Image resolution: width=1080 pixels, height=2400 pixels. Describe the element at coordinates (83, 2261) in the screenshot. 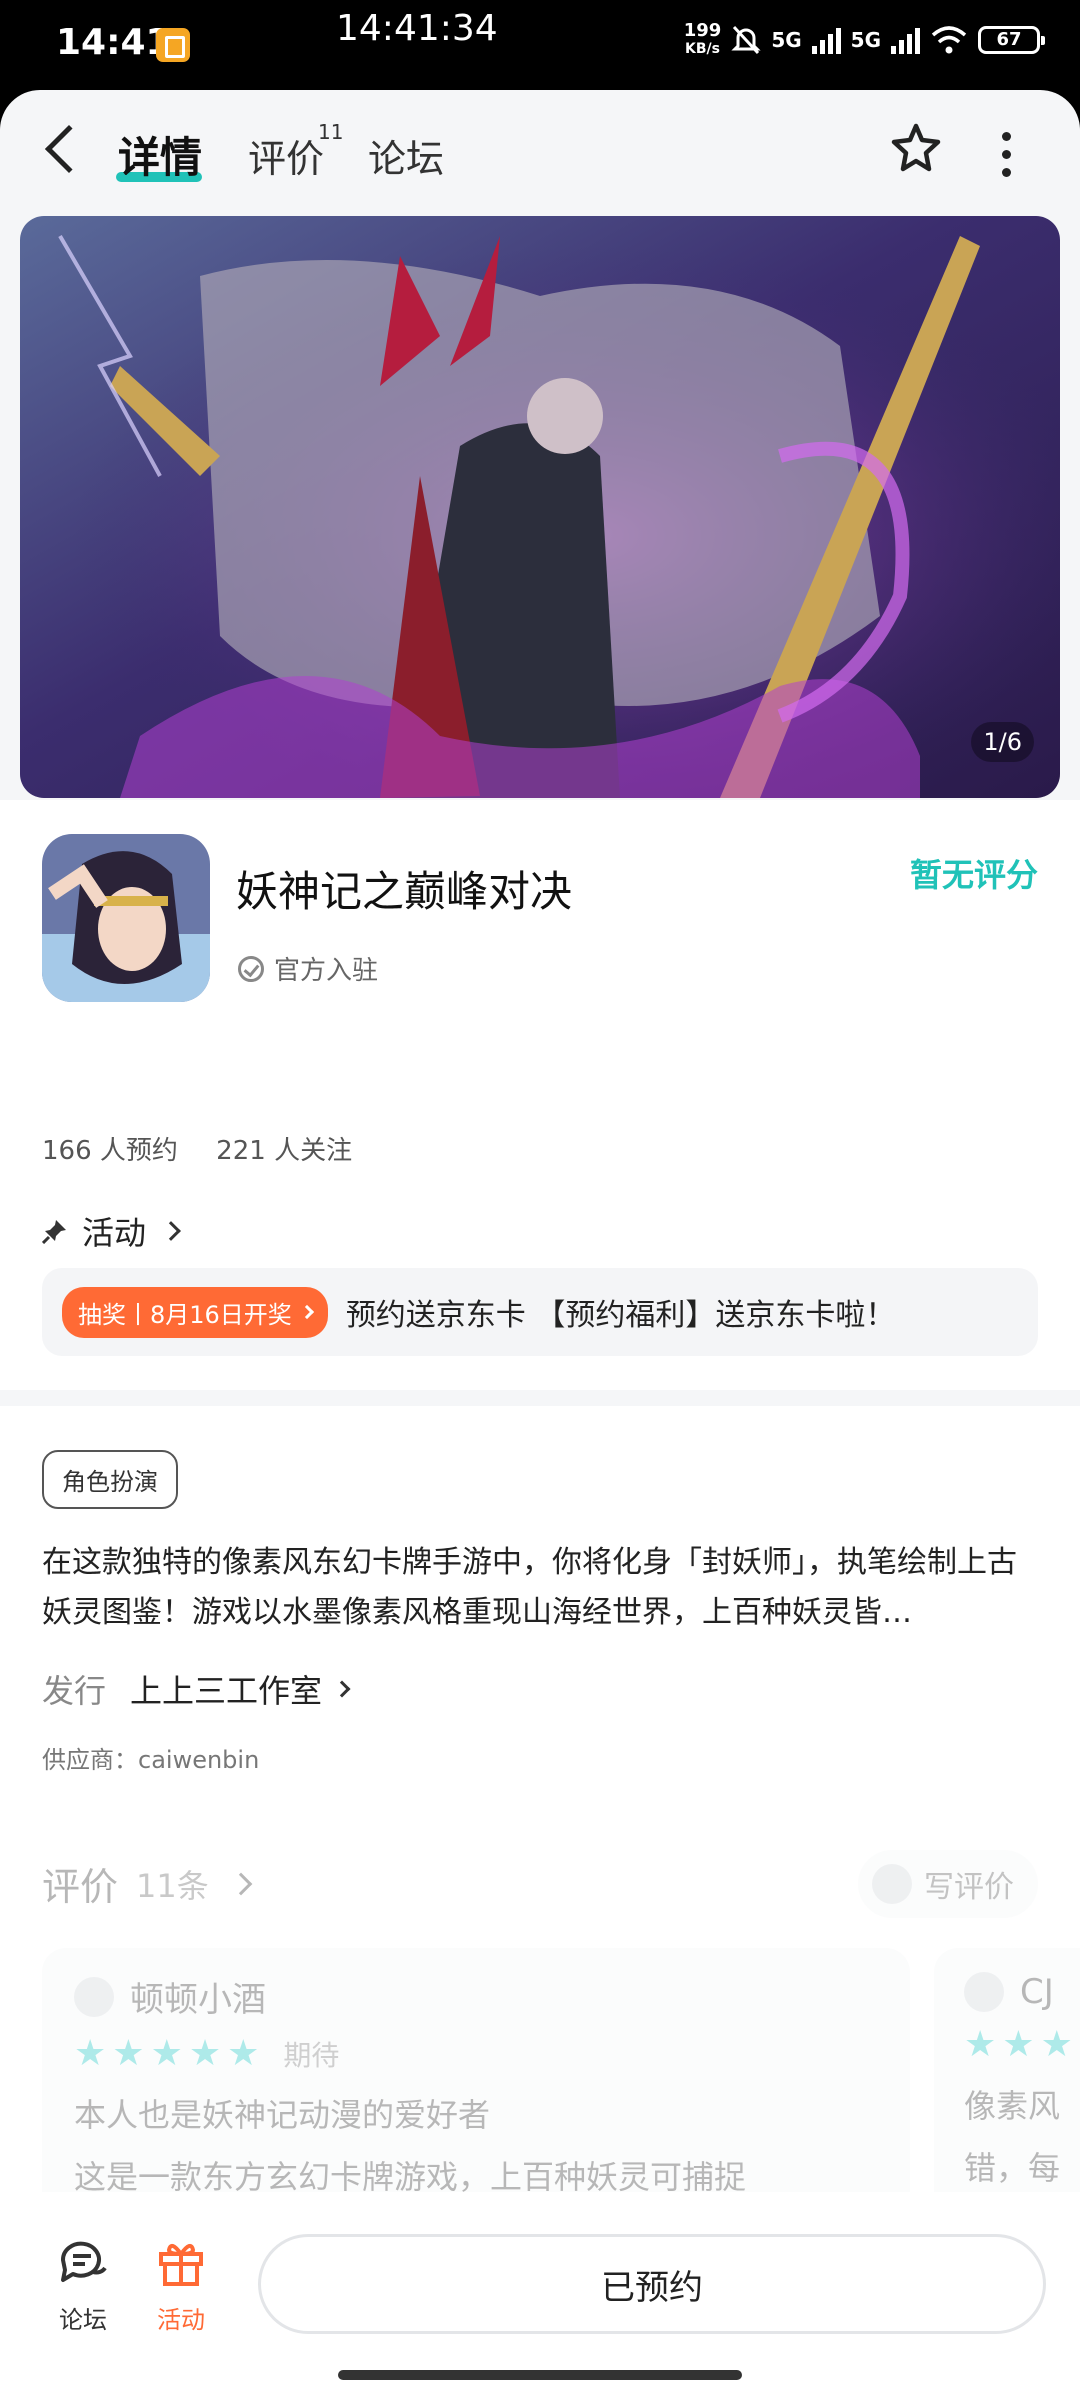

I see `forum-chat-icon` at that location.